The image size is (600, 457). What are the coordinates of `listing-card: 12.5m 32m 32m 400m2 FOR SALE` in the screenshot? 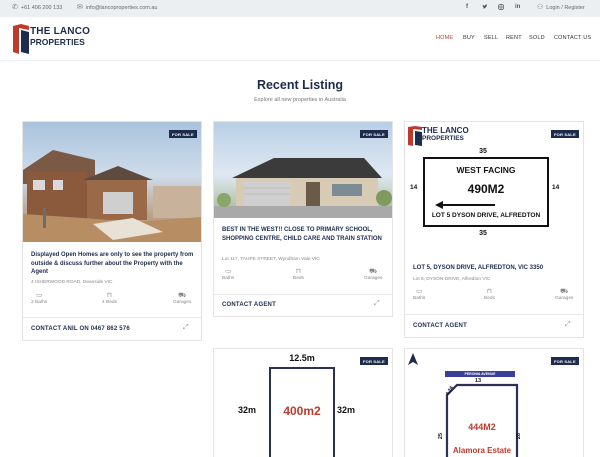 It's located at (303, 402).